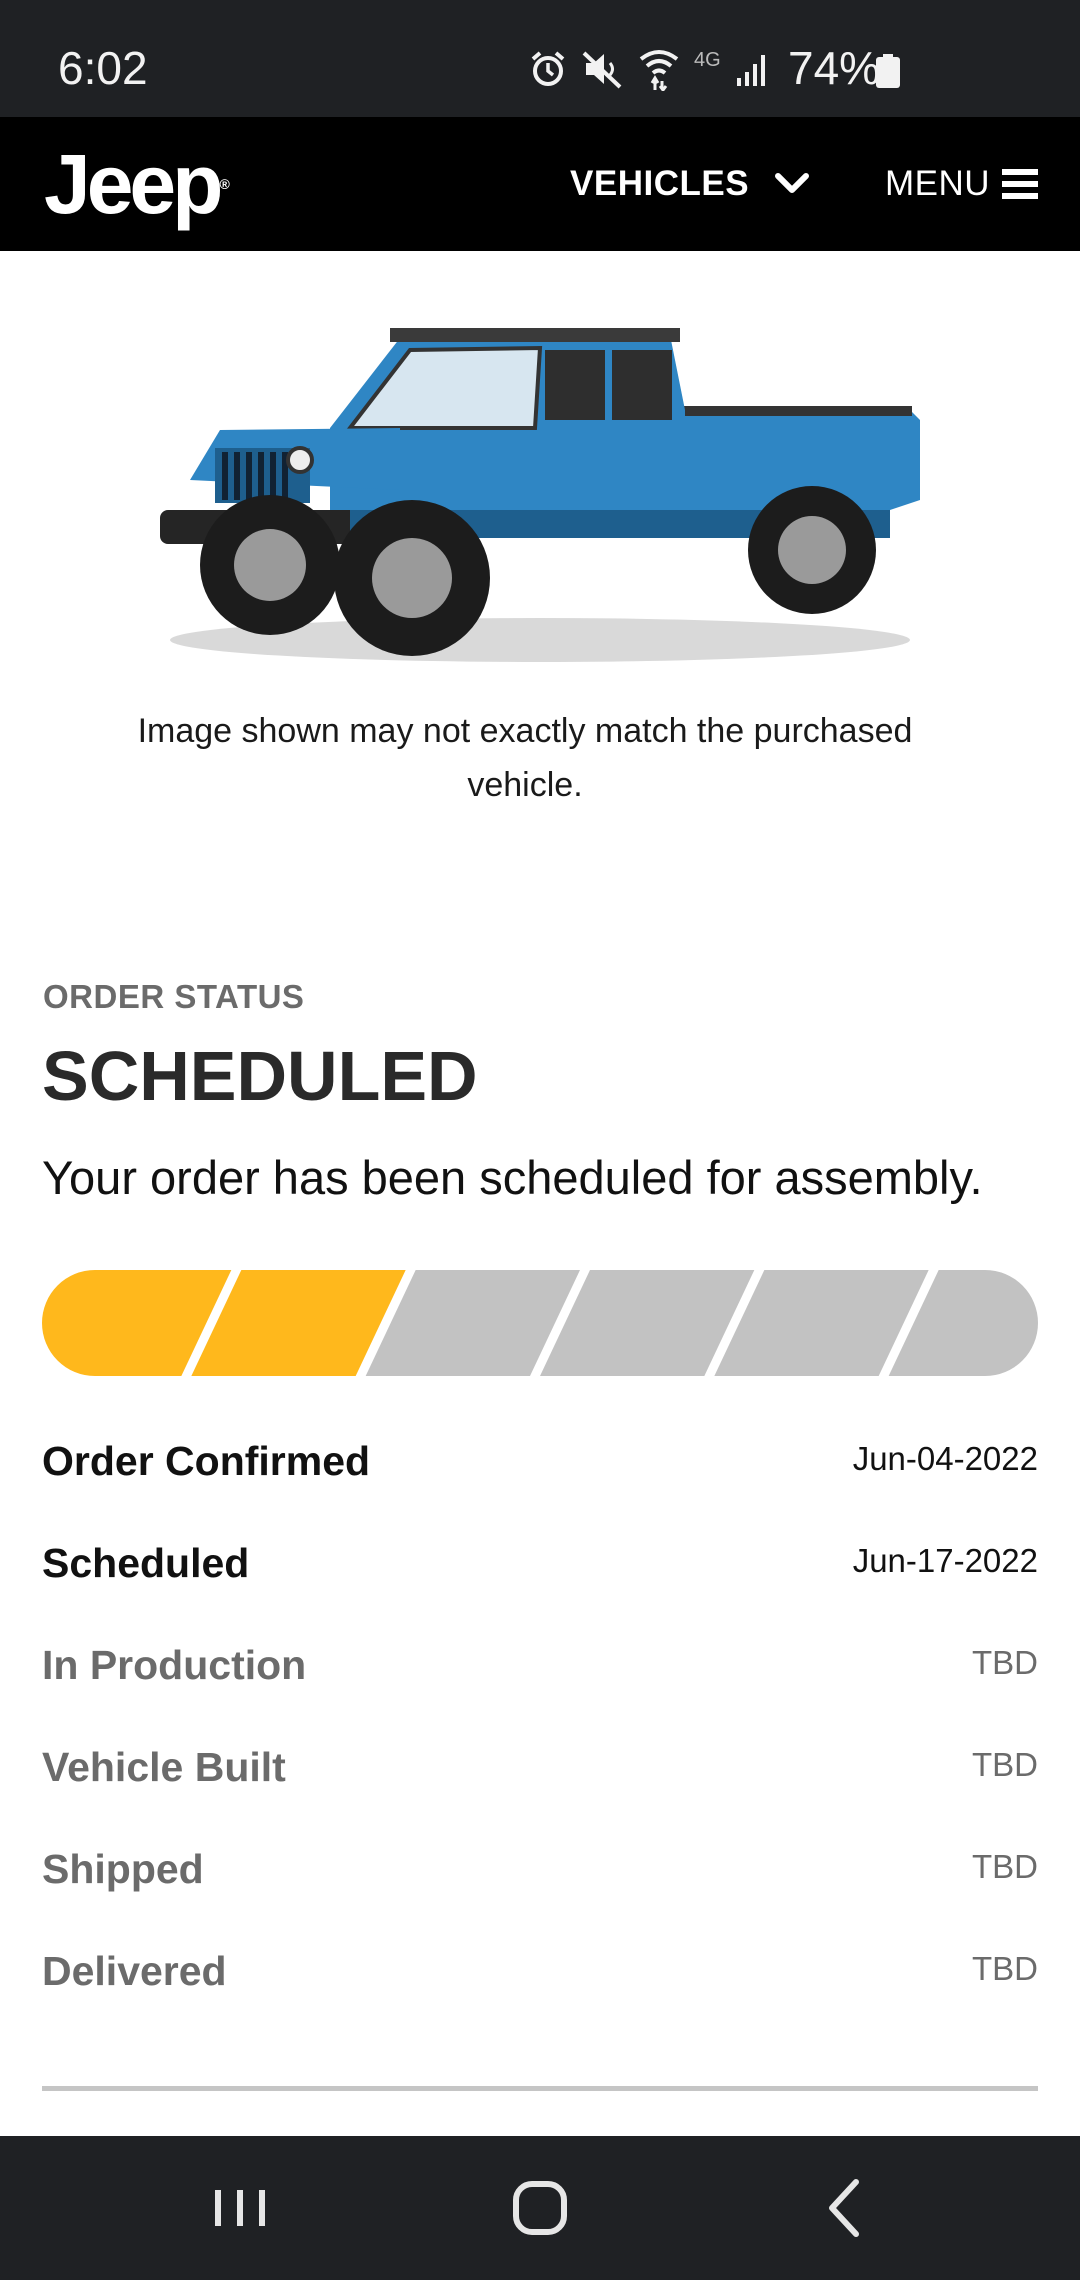 The image size is (1080, 2280). Describe the element at coordinates (540, 1975) in the screenshot. I see `milestone-row: Delivered TBD` at that location.